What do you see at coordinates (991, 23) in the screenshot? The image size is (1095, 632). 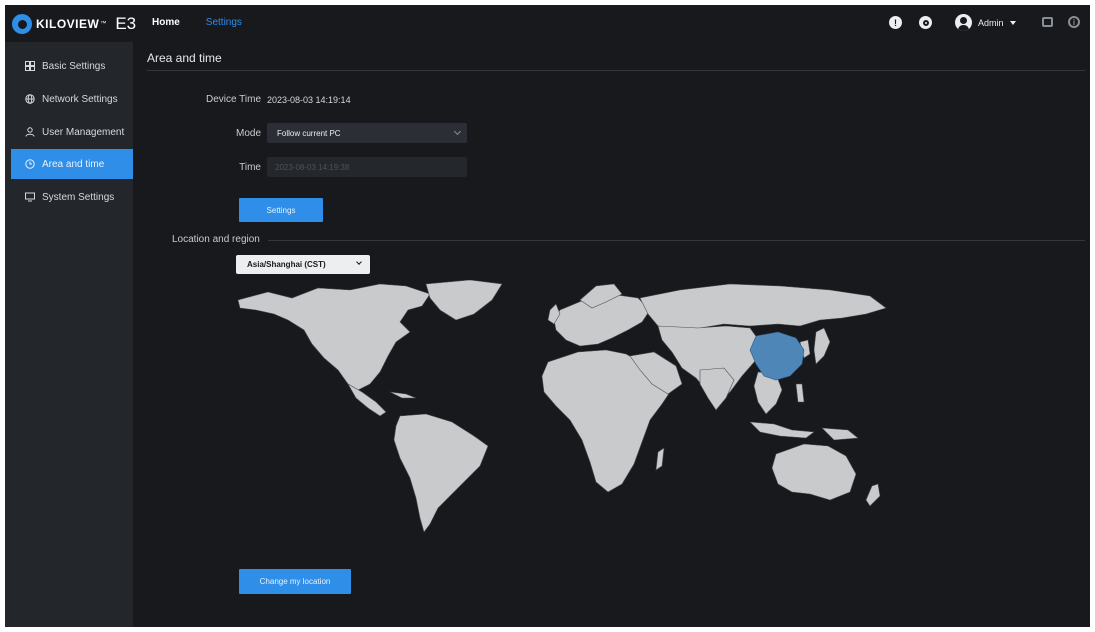 I see `user-name: Admin` at bounding box center [991, 23].